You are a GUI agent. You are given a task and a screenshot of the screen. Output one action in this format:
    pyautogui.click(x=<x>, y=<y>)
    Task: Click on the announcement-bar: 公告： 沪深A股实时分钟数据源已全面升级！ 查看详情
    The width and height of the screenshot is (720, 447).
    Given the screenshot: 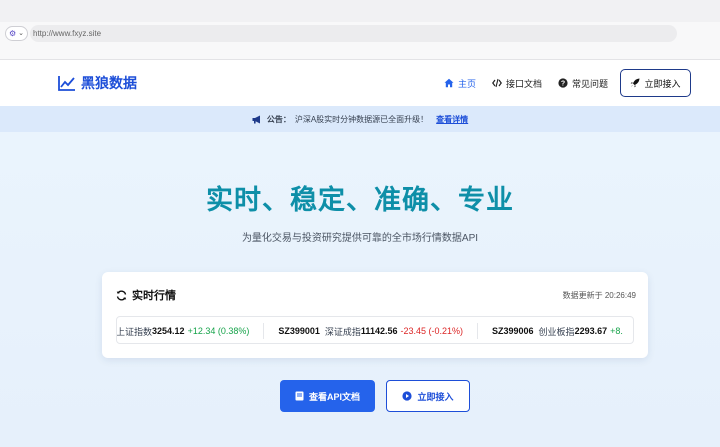 What is the action you would take?
    pyautogui.click(x=360, y=119)
    